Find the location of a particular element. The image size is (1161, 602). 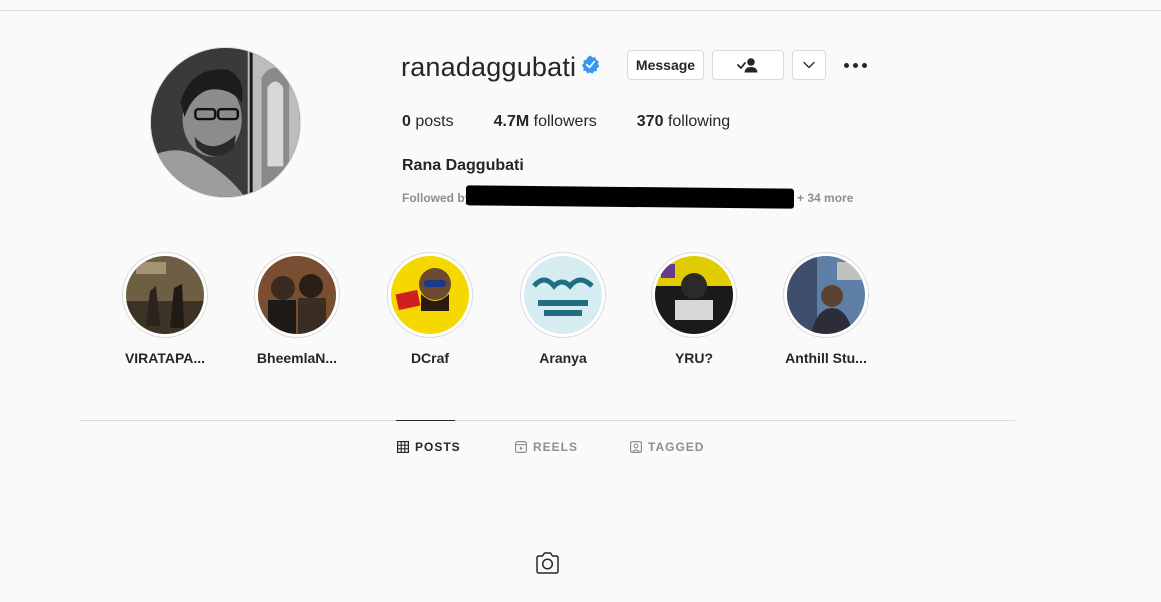

tab-reels-label: REELS is located at coordinates (556, 447).